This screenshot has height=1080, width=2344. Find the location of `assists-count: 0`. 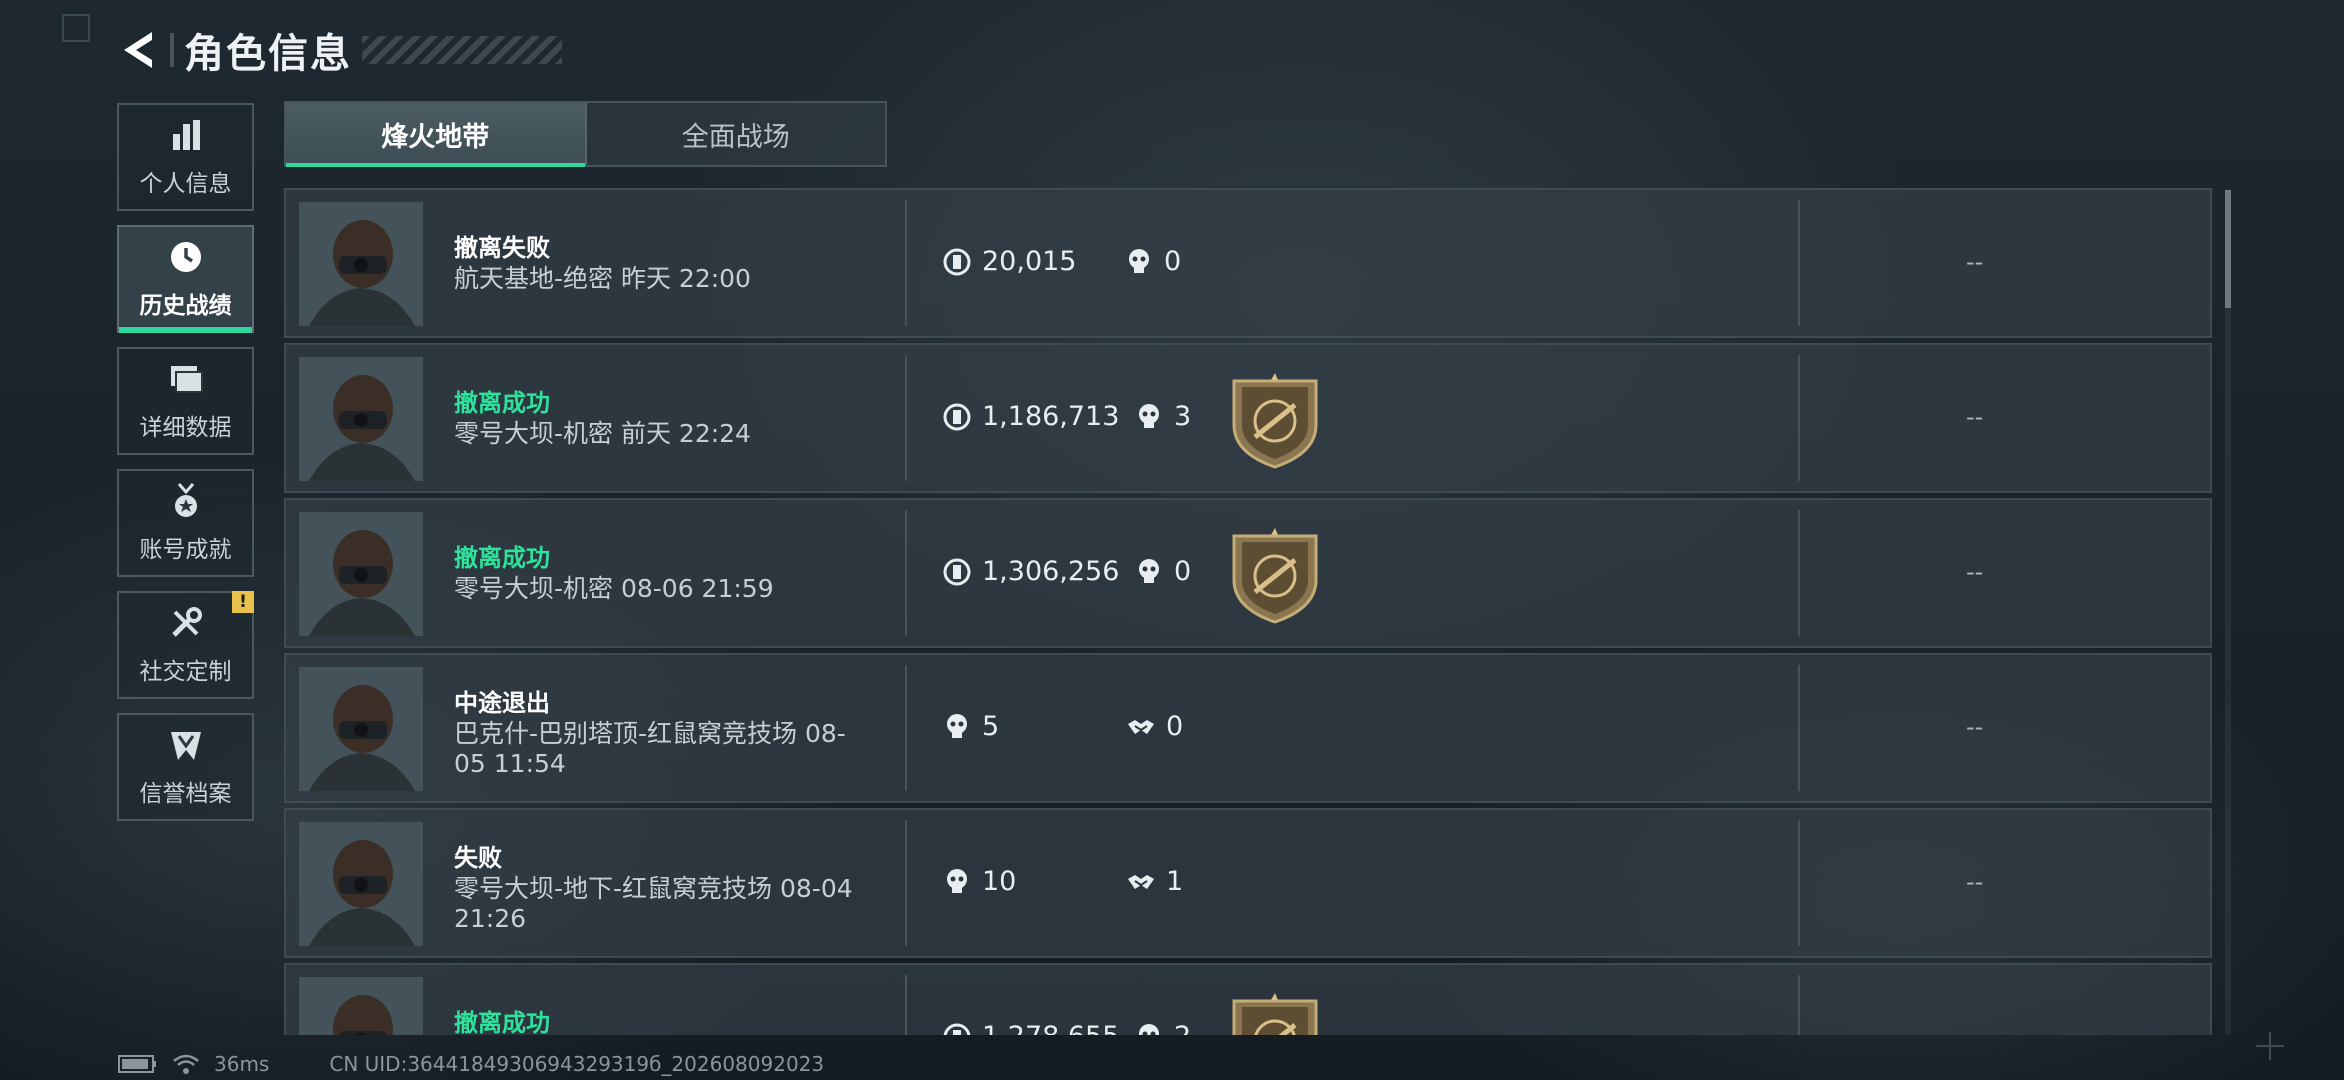

assists-count: 0 is located at coordinates (1175, 726).